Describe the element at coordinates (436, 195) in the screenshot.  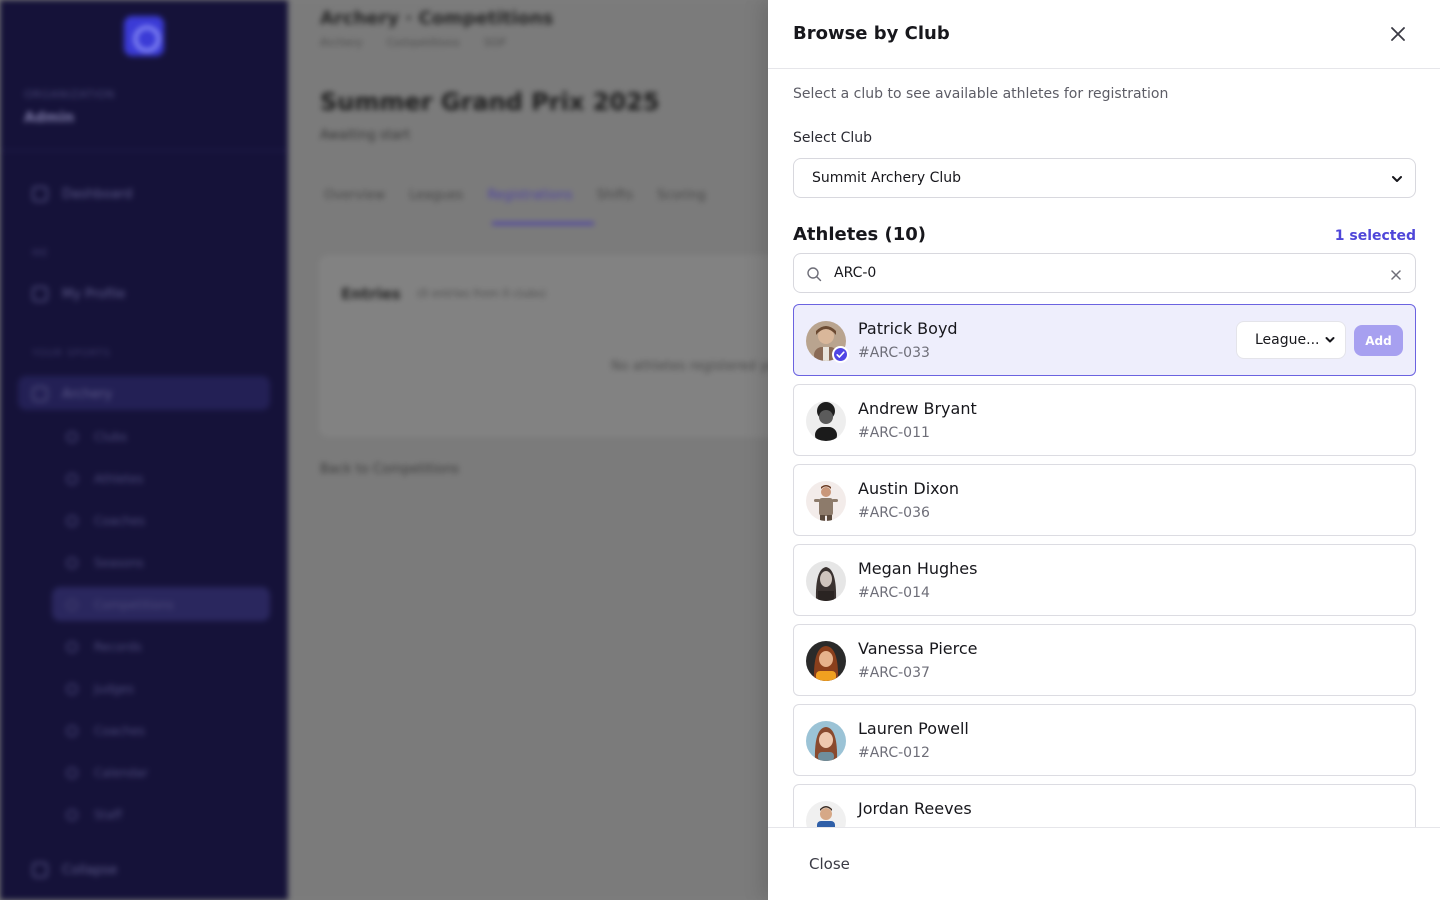
I see `tab-leagues: Leagues` at that location.